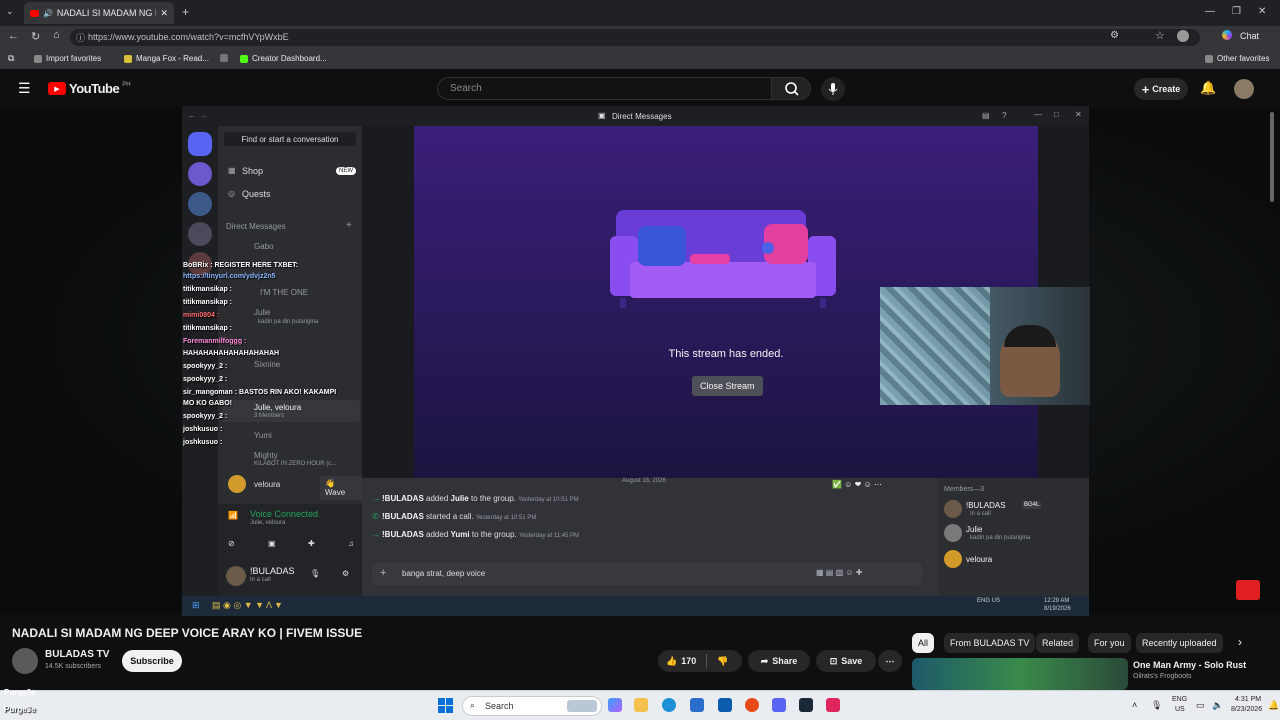 Image resolution: width=1280 pixels, height=720 pixels. What do you see at coordinates (89, 88) in the screenshot?
I see `youtube-logo: ▶ YouTube PH` at bounding box center [89, 88].